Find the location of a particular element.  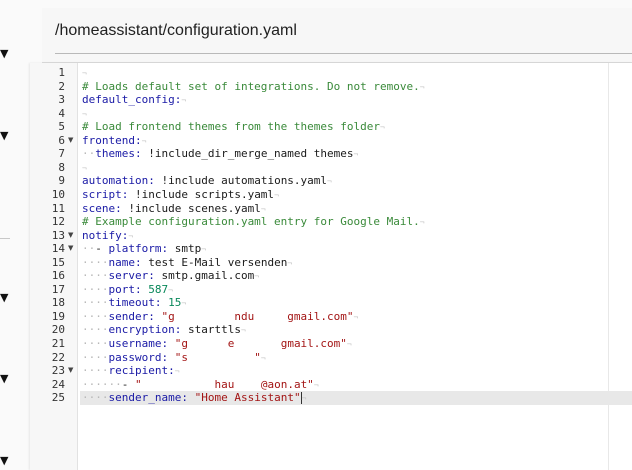

code-line: script: !include scripts.yaml¬ is located at coordinates (346, 195).